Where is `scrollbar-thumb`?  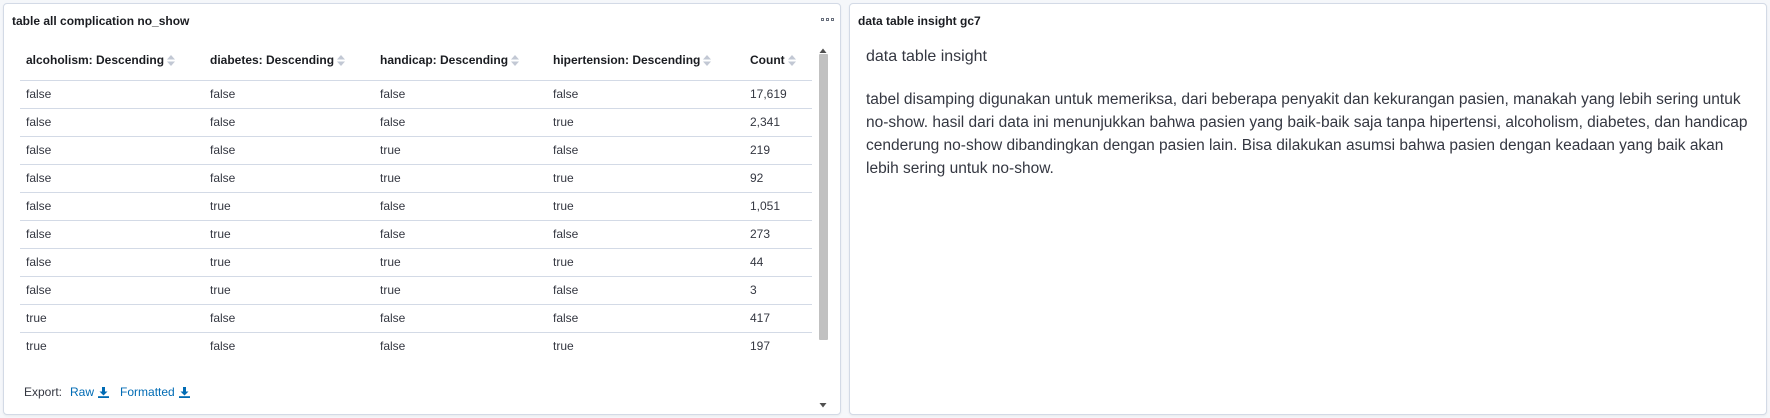
scrollbar-thumb is located at coordinates (823, 197).